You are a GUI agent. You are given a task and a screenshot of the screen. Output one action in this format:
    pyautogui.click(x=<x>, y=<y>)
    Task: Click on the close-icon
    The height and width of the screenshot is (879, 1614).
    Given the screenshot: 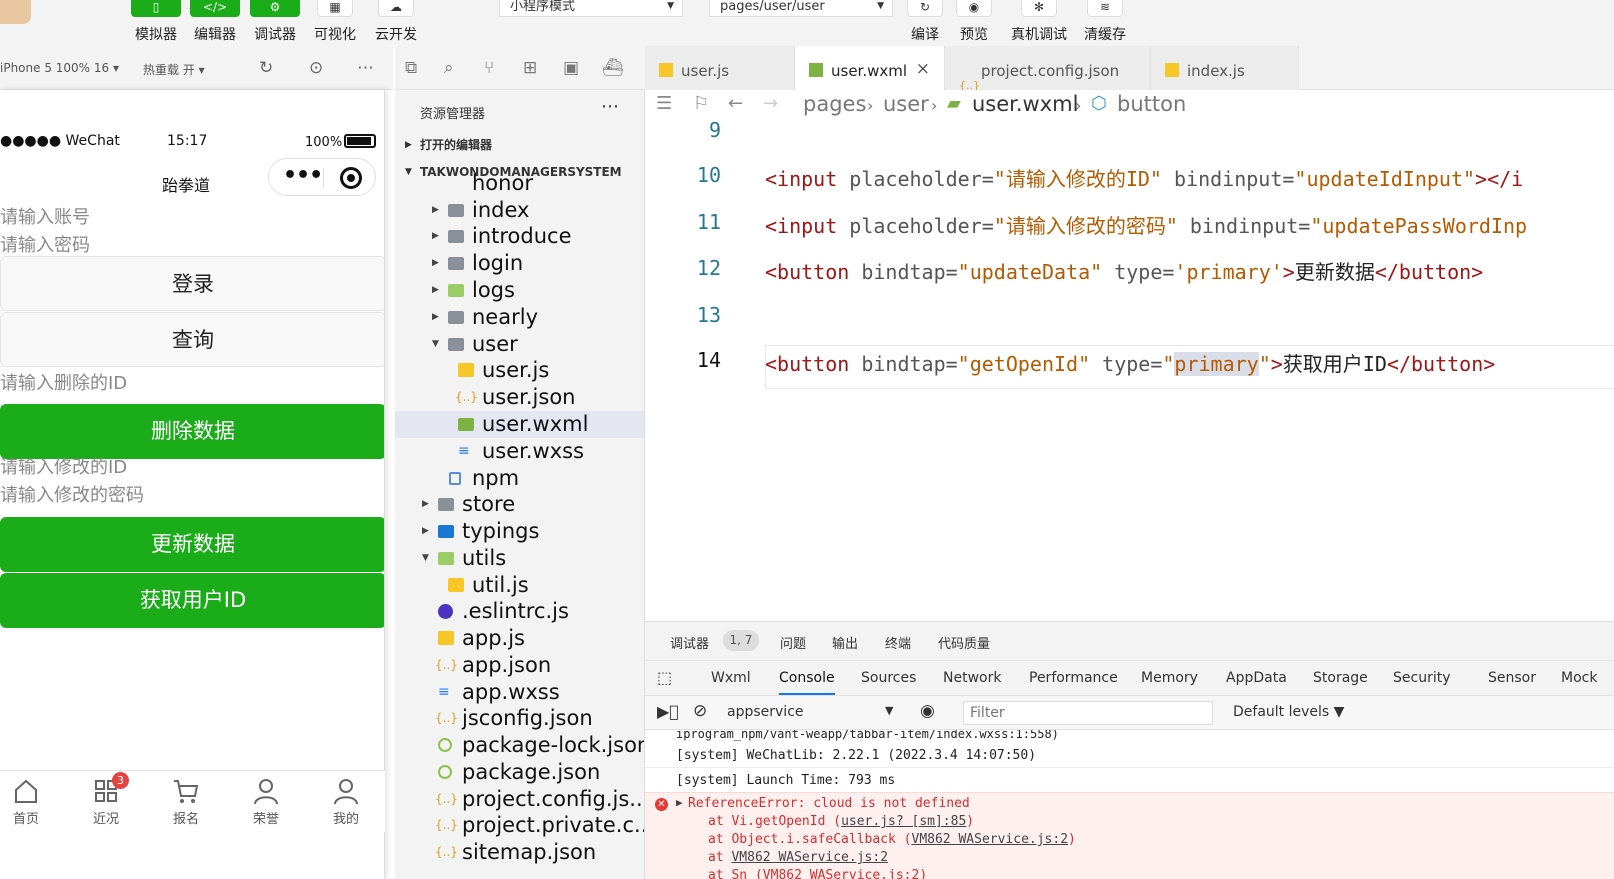 What is the action you would take?
    pyautogui.click(x=351, y=178)
    